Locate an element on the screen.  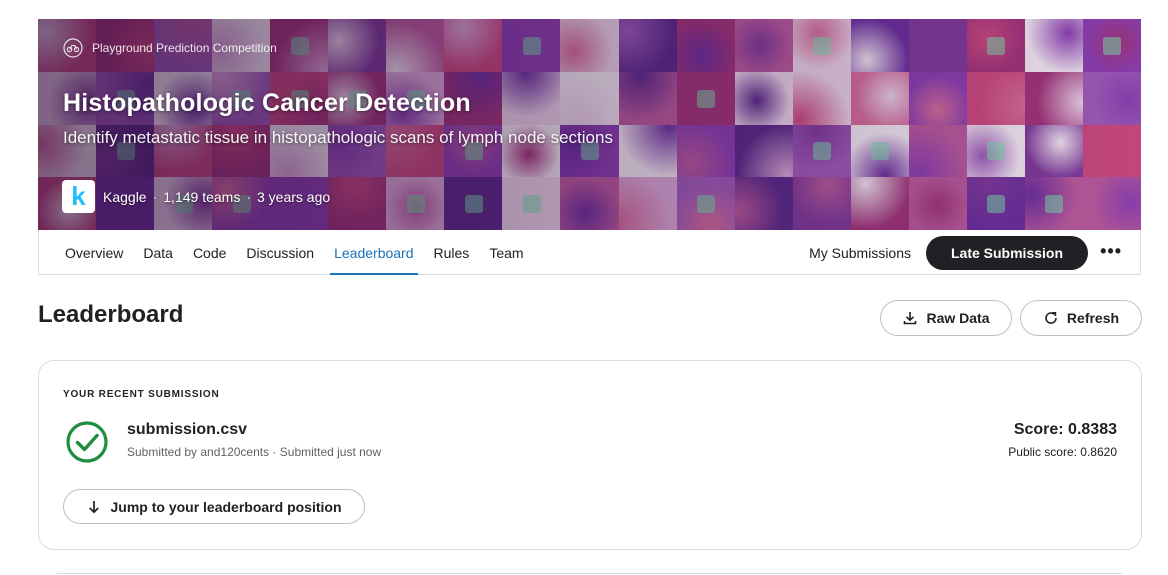
tab-rules: Rules is located at coordinates (452, 252).